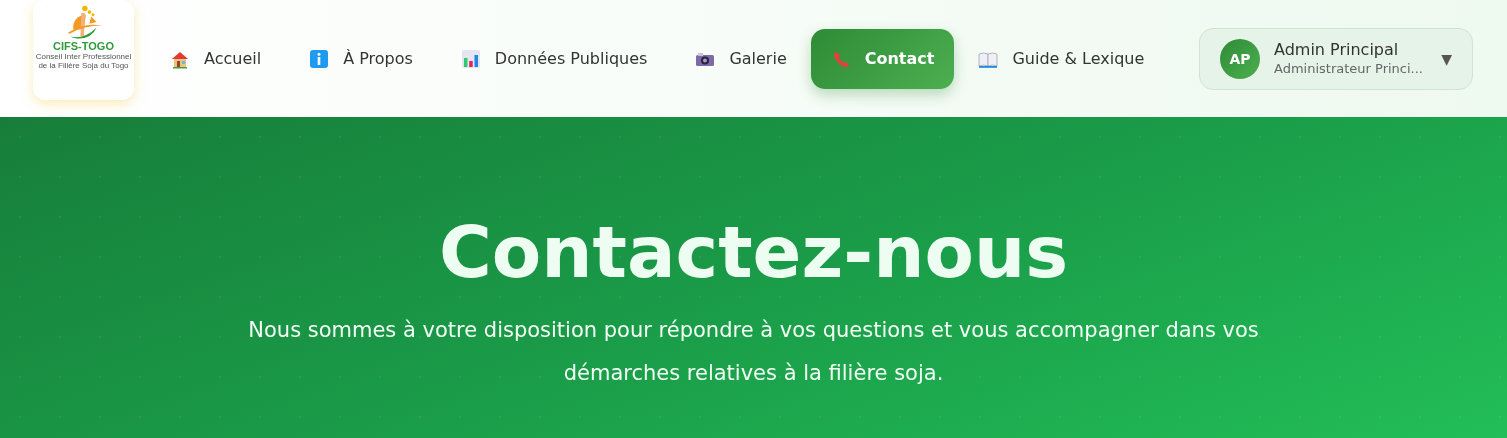 This screenshot has height=438, width=1507. What do you see at coordinates (1337, 50) in the screenshot?
I see `user-name: Admin Principal` at bounding box center [1337, 50].